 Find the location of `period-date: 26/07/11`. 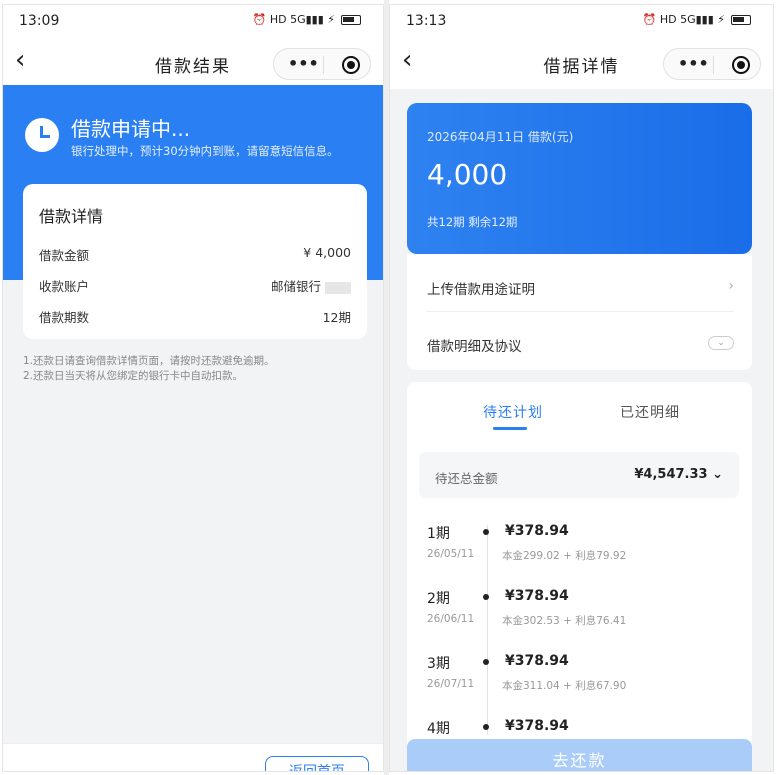

period-date: 26/07/11 is located at coordinates (451, 684).